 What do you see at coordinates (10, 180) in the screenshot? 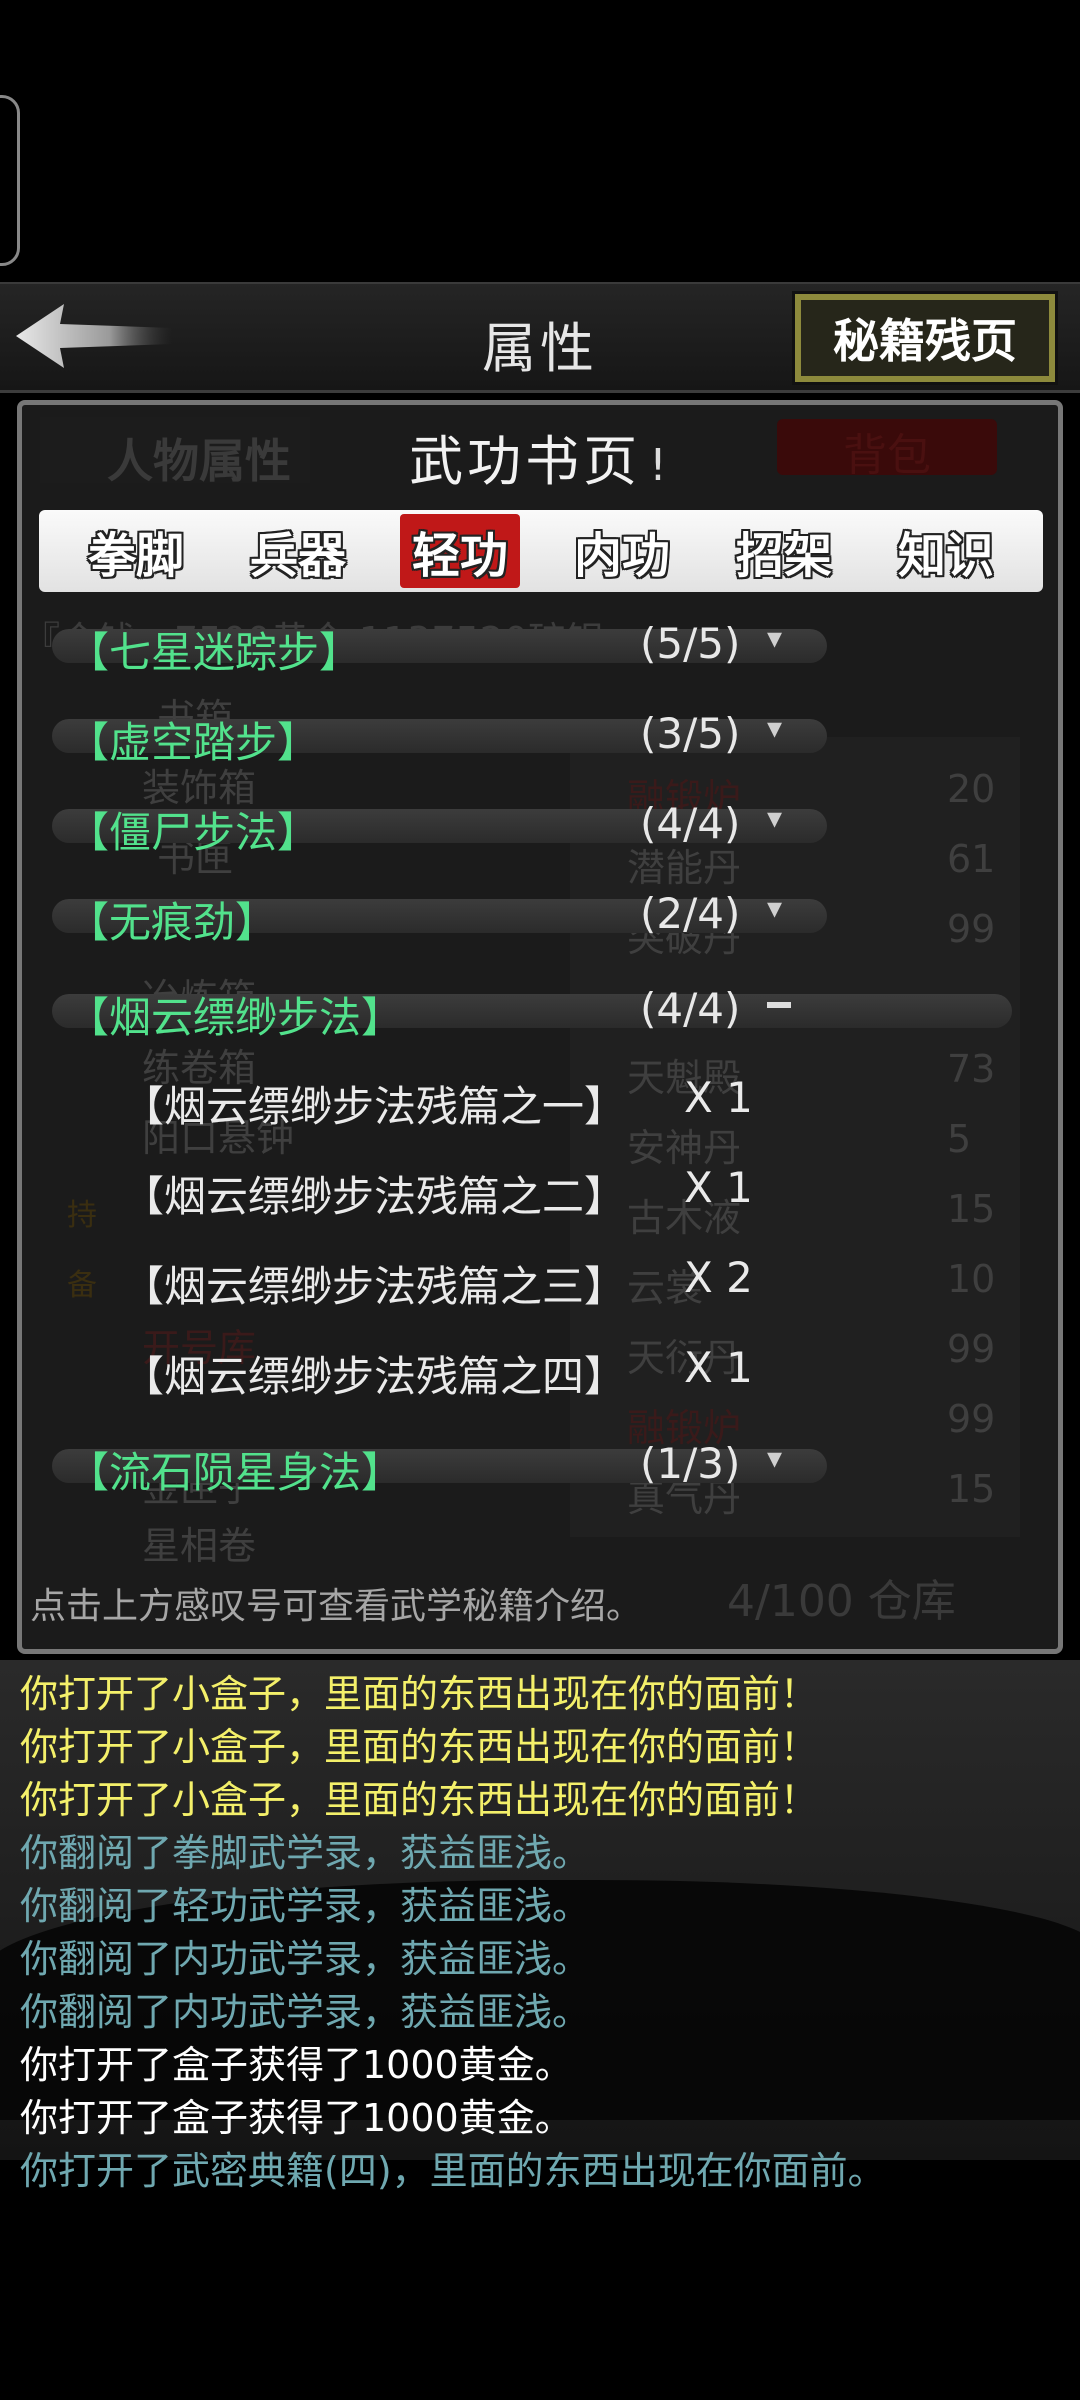
I see `side-drawer-handle` at bounding box center [10, 180].